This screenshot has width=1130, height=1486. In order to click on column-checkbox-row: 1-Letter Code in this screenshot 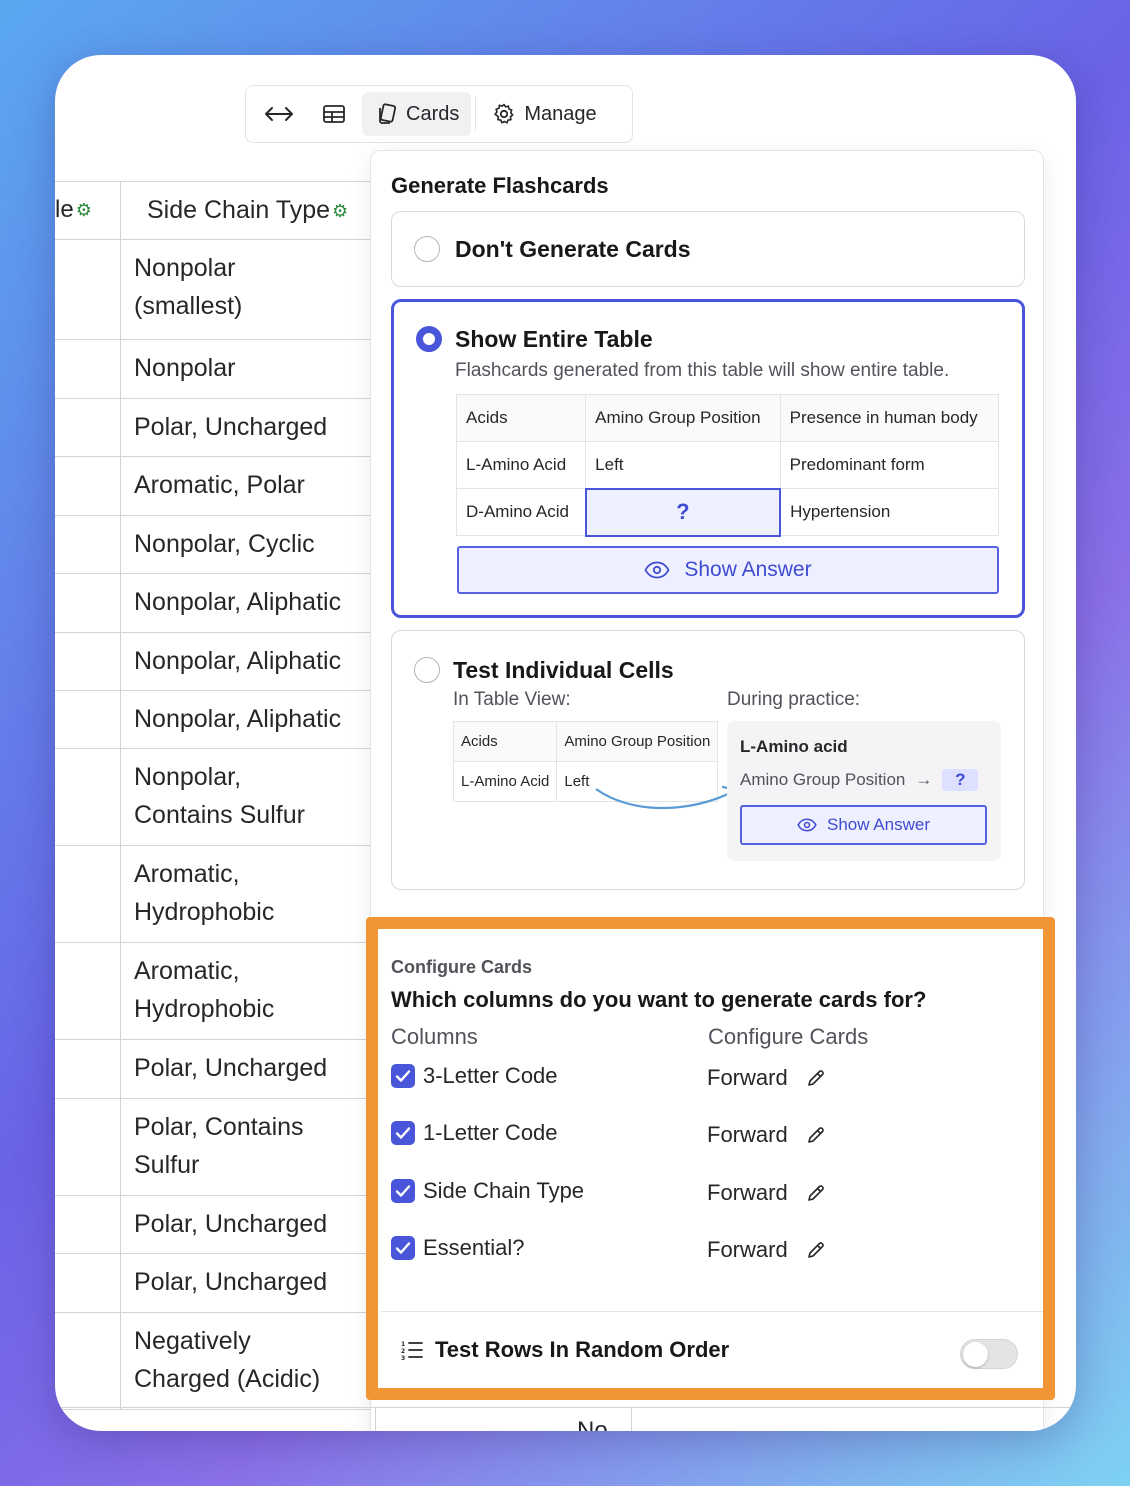, I will do `click(474, 1133)`.